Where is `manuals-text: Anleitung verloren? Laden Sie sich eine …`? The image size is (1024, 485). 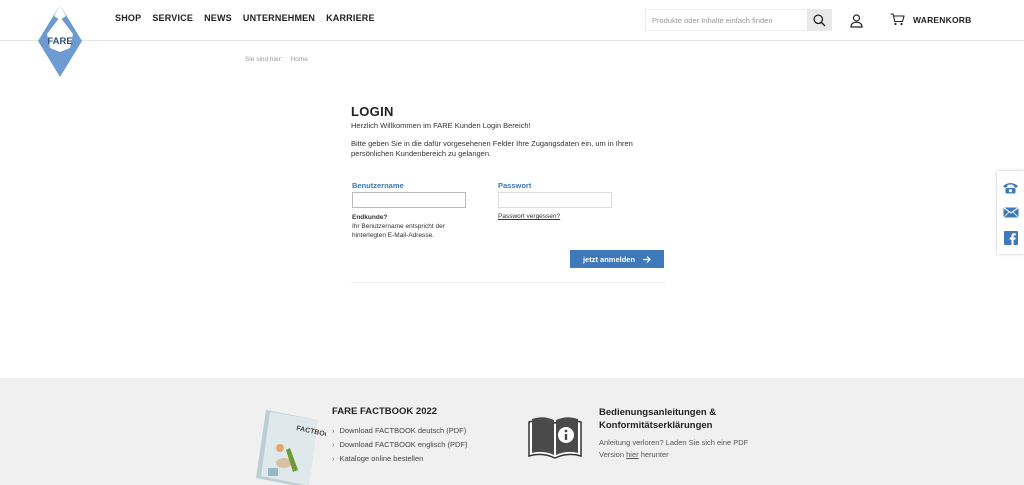 manuals-text: Anleitung verloren? Laden Sie sich eine … is located at coordinates (684, 449).